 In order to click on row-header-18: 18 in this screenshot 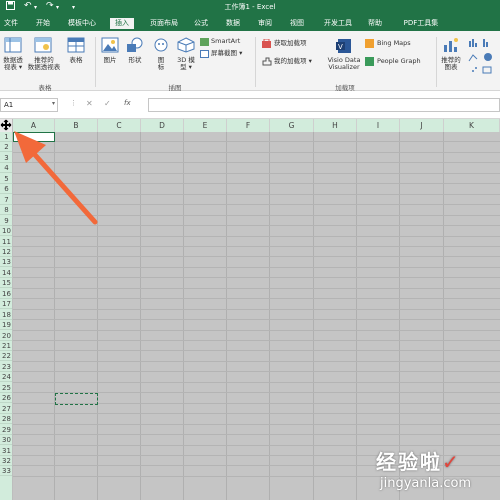, I will do `click(6, 315)`.